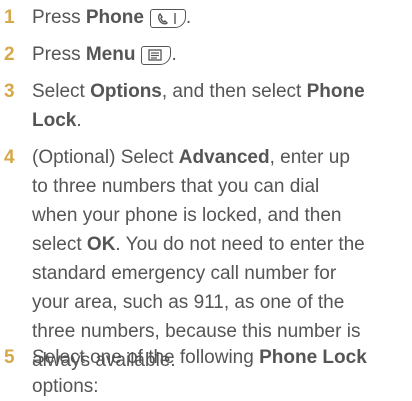 Image resolution: width=412 pixels, height=401 pixels. Describe the element at coordinates (9, 17) in the screenshot. I see `step-number: 1` at that location.